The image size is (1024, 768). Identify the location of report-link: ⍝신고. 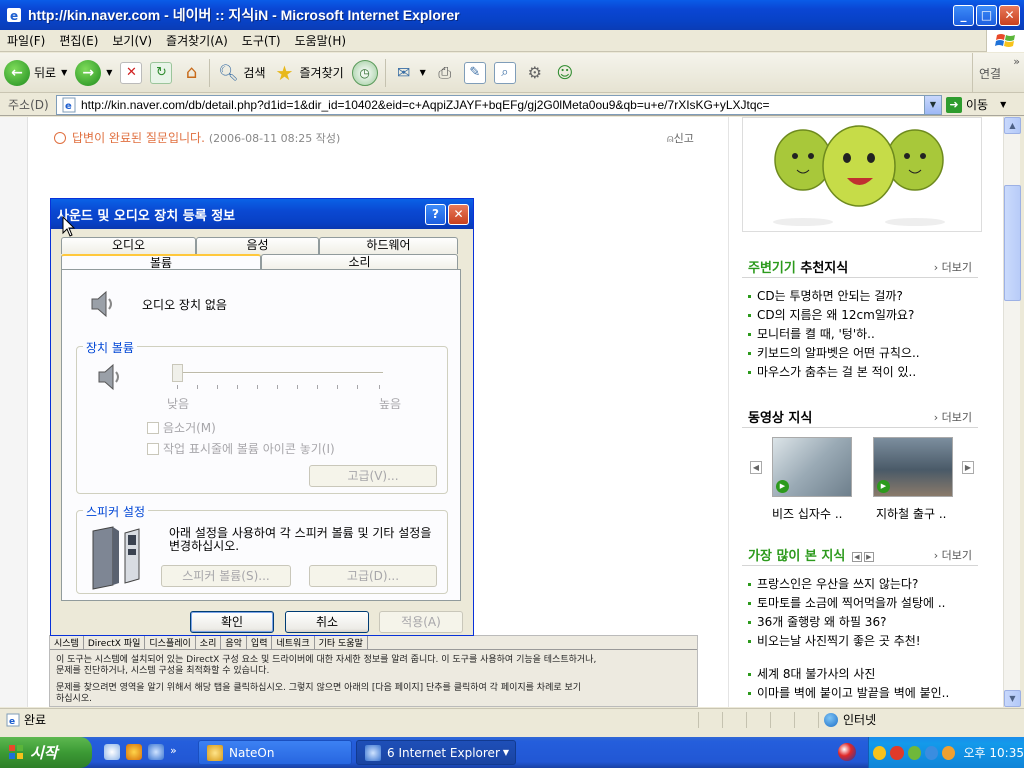
(680, 138).